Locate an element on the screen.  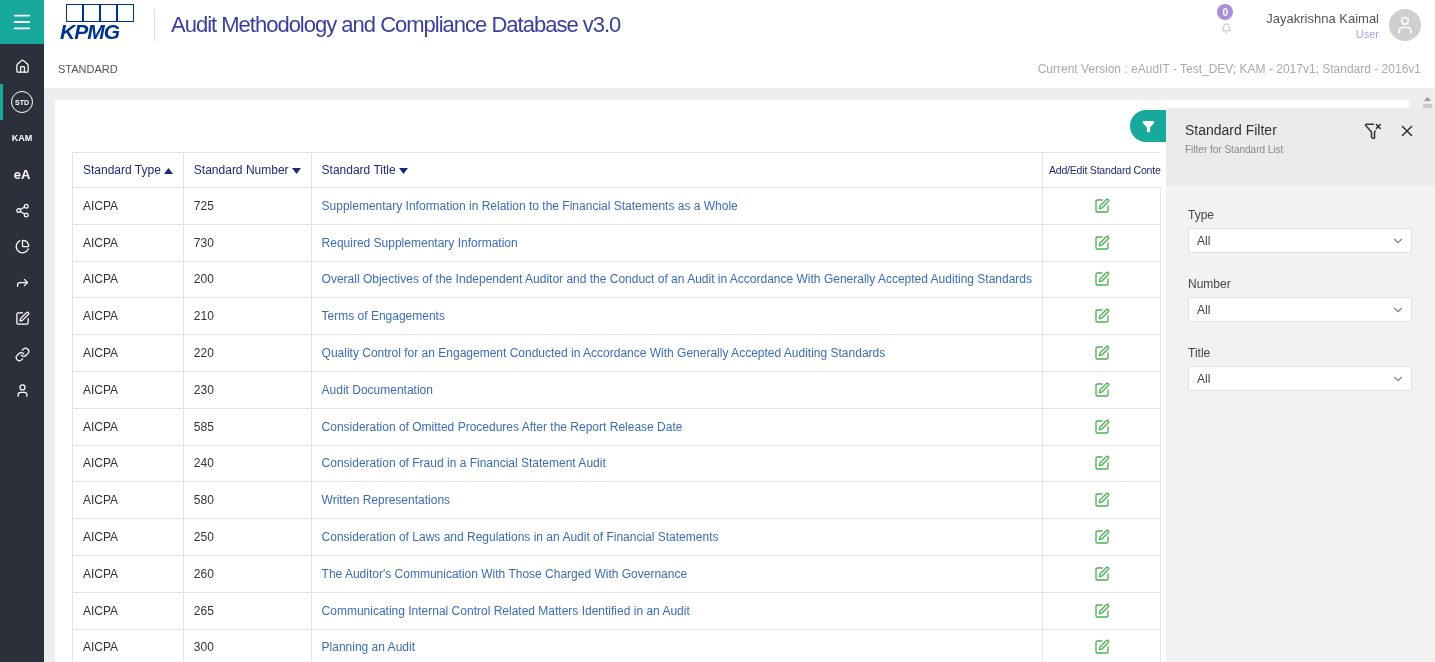
table-cell: 725 is located at coordinates (247, 206).